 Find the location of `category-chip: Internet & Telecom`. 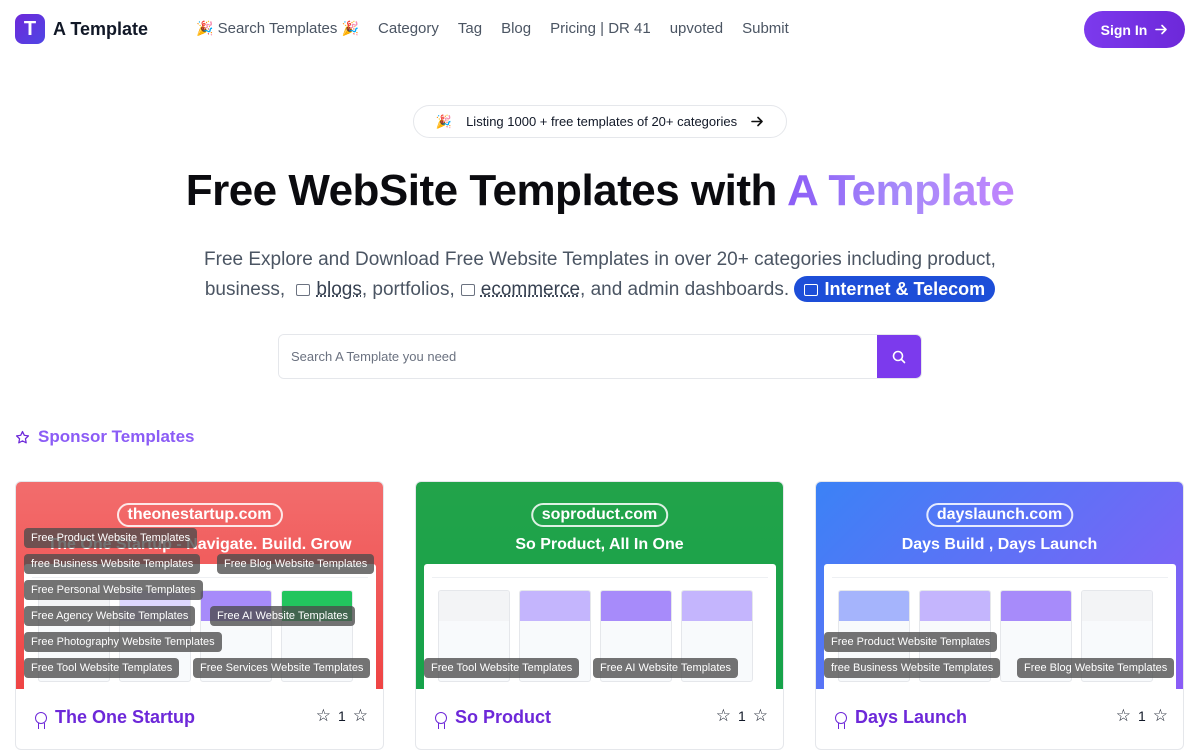

category-chip: Internet & Telecom is located at coordinates (895, 289).